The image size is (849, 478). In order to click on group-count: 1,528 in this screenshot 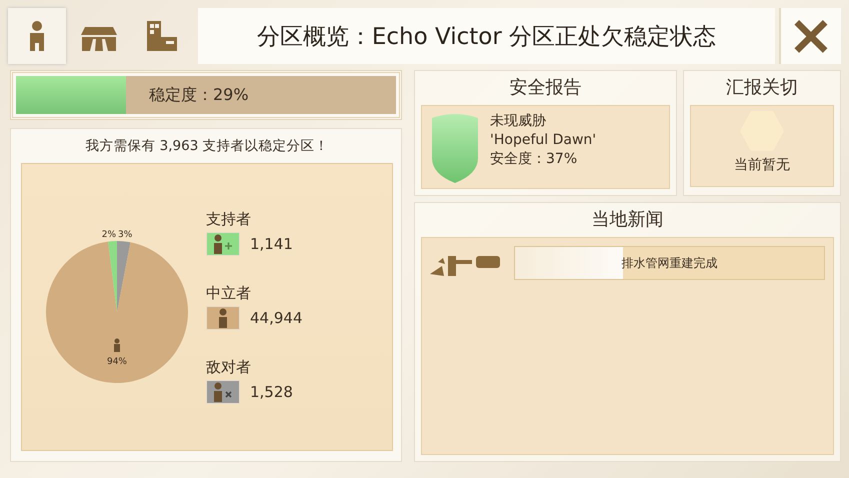, I will do `click(271, 392)`.